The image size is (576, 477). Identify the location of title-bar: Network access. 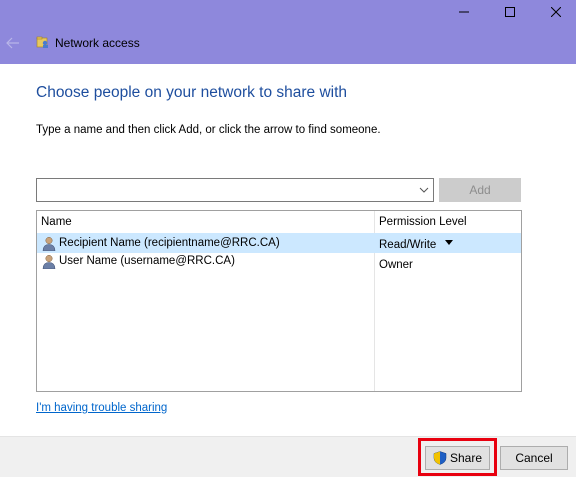
(288, 32).